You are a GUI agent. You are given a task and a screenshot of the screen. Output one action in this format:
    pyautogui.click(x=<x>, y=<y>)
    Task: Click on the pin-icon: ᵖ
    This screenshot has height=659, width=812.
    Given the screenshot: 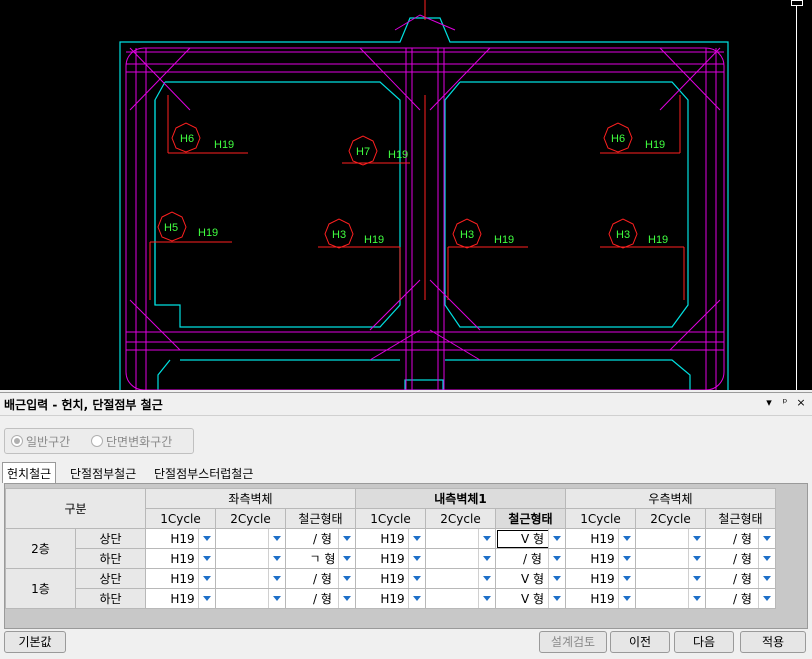 What is the action you would take?
    pyautogui.click(x=785, y=402)
    